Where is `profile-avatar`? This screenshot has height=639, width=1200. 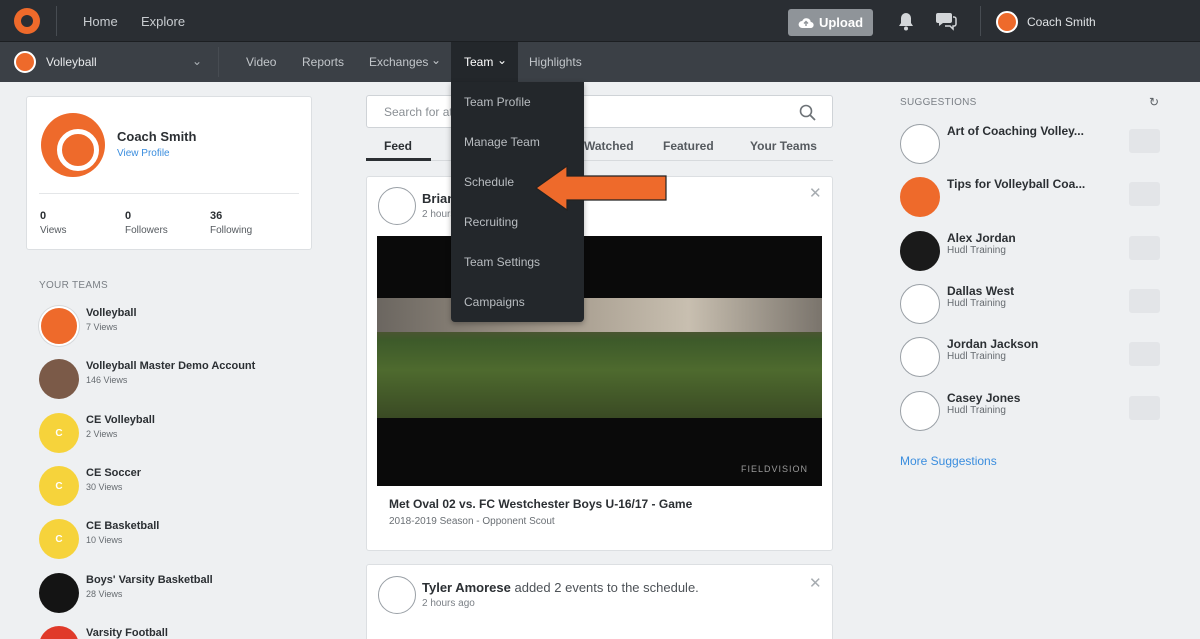 profile-avatar is located at coordinates (73, 145).